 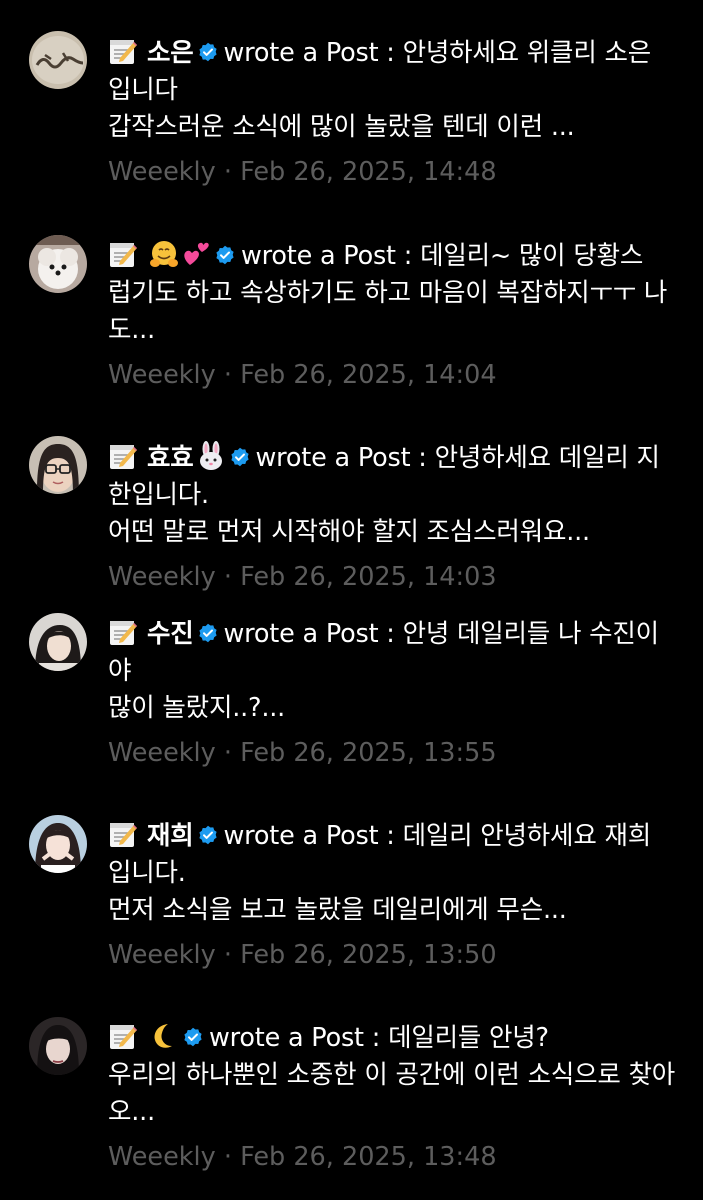 What do you see at coordinates (368, 1157) in the screenshot?
I see `timestamp: Feb 26, 2025, 13:48` at bounding box center [368, 1157].